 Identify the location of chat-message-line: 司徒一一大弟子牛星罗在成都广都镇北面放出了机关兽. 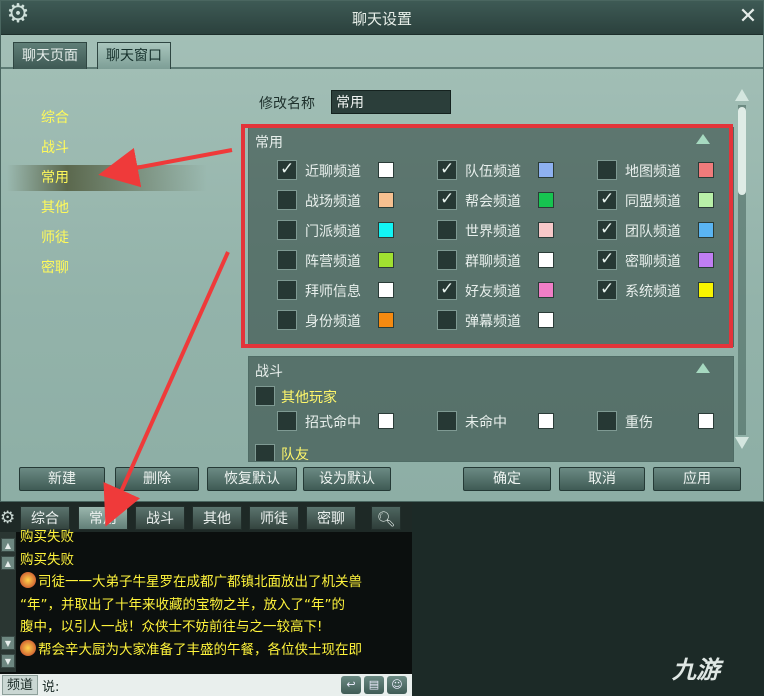
(216, 582).